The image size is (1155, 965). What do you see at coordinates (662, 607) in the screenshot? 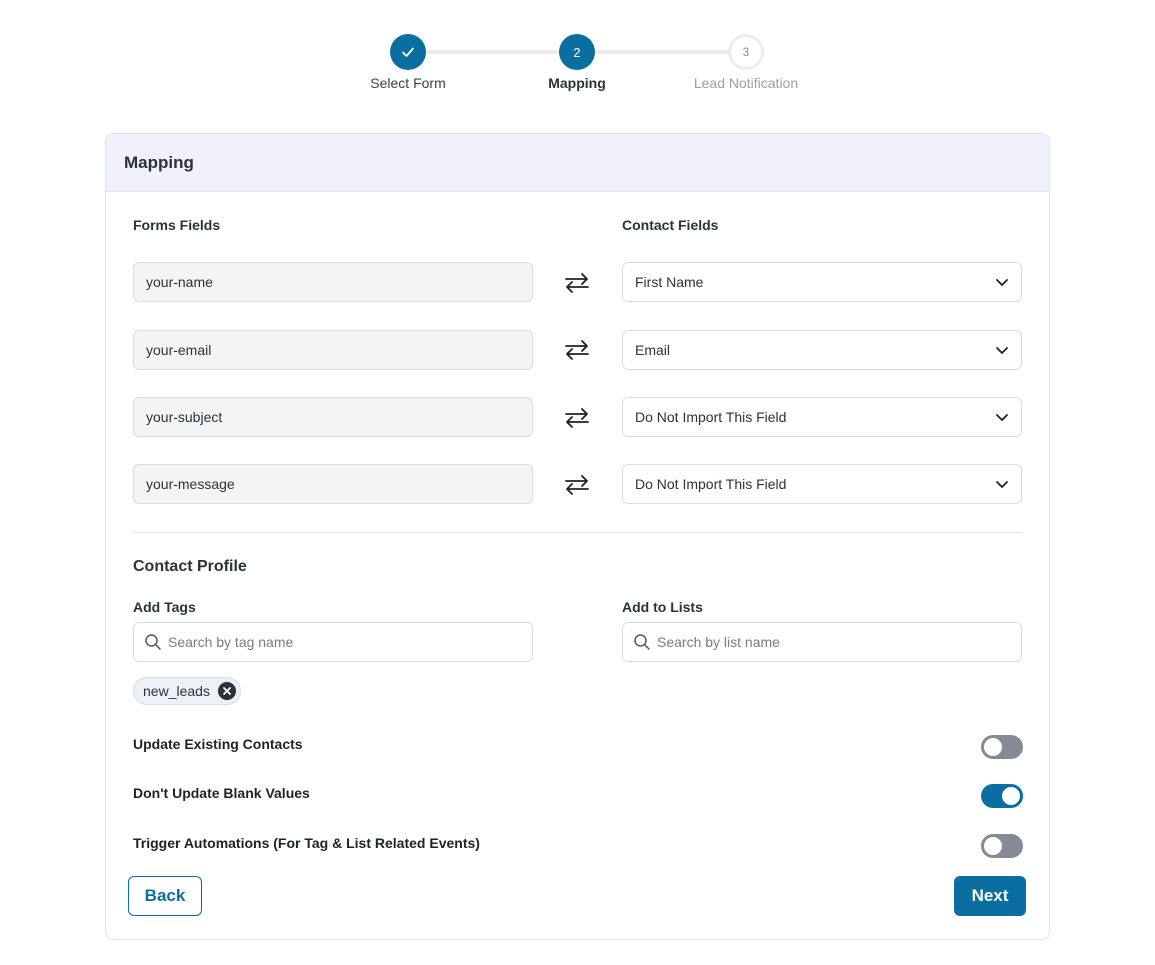
I see `add-to-lists-label: Add to Lists` at bounding box center [662, 607].